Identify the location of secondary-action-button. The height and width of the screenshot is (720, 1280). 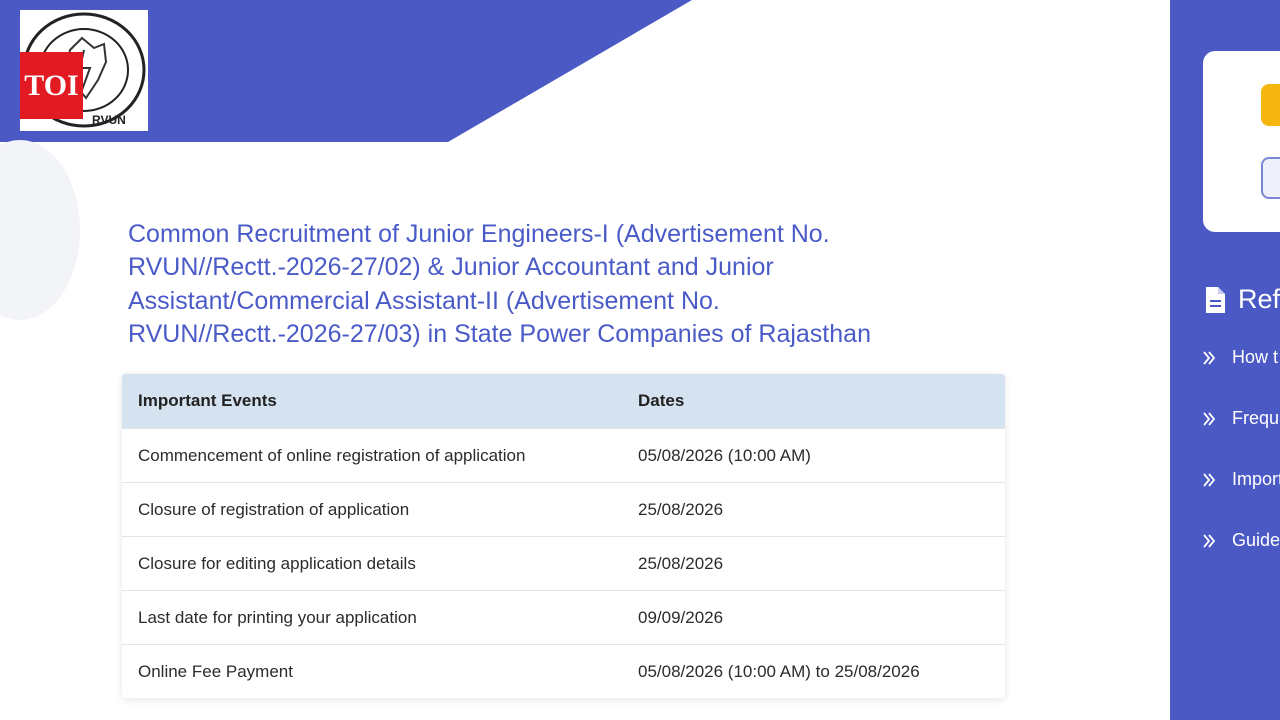
(1270, 178).